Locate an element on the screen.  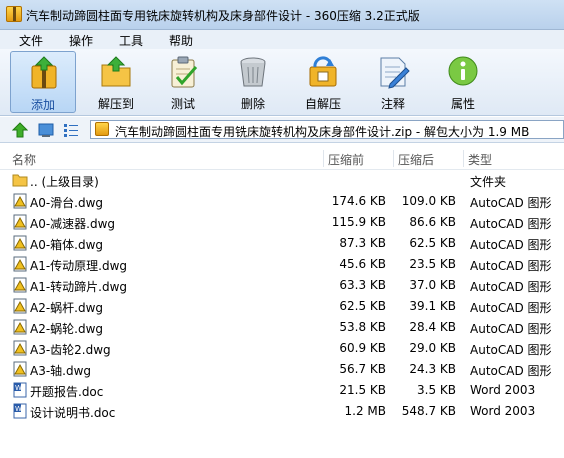
svg-text: W is located at coordinates (18, 388).